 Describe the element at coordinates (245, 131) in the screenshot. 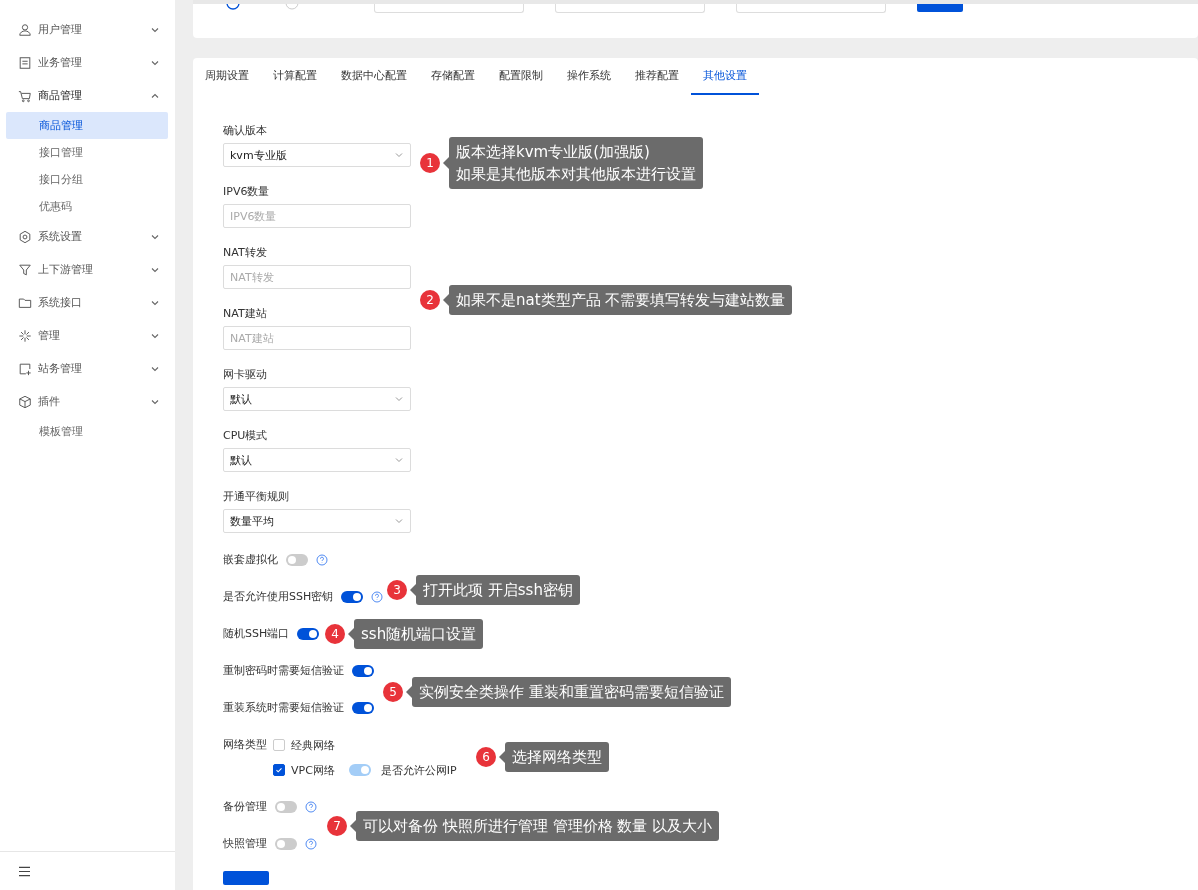

I see `field-label: 确认版本` at that location.